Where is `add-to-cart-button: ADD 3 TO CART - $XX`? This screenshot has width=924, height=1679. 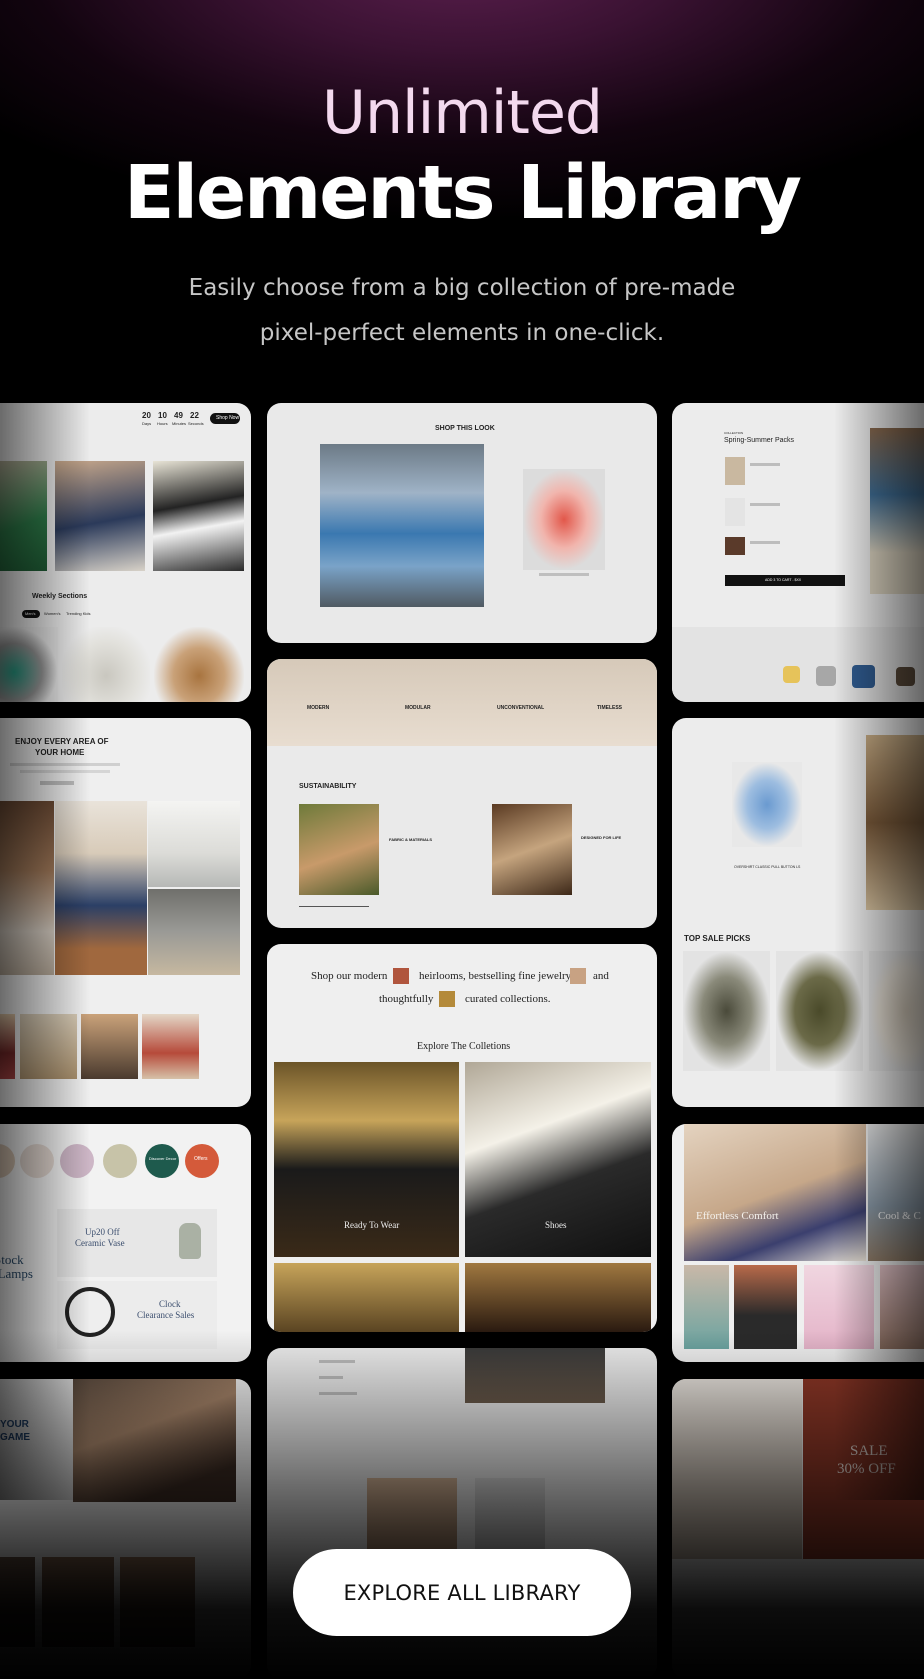 add-to-cart-button: ADD 3 TO CART - $XX is located at coordinates (785, 580).